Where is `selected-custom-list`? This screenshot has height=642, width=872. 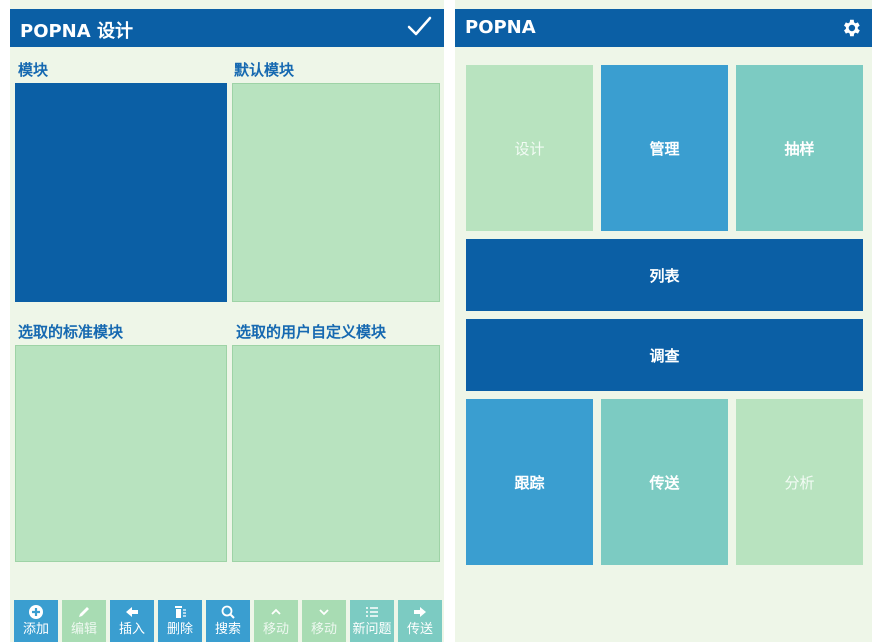
selected-custom-list is located at coordinates (336, 453).